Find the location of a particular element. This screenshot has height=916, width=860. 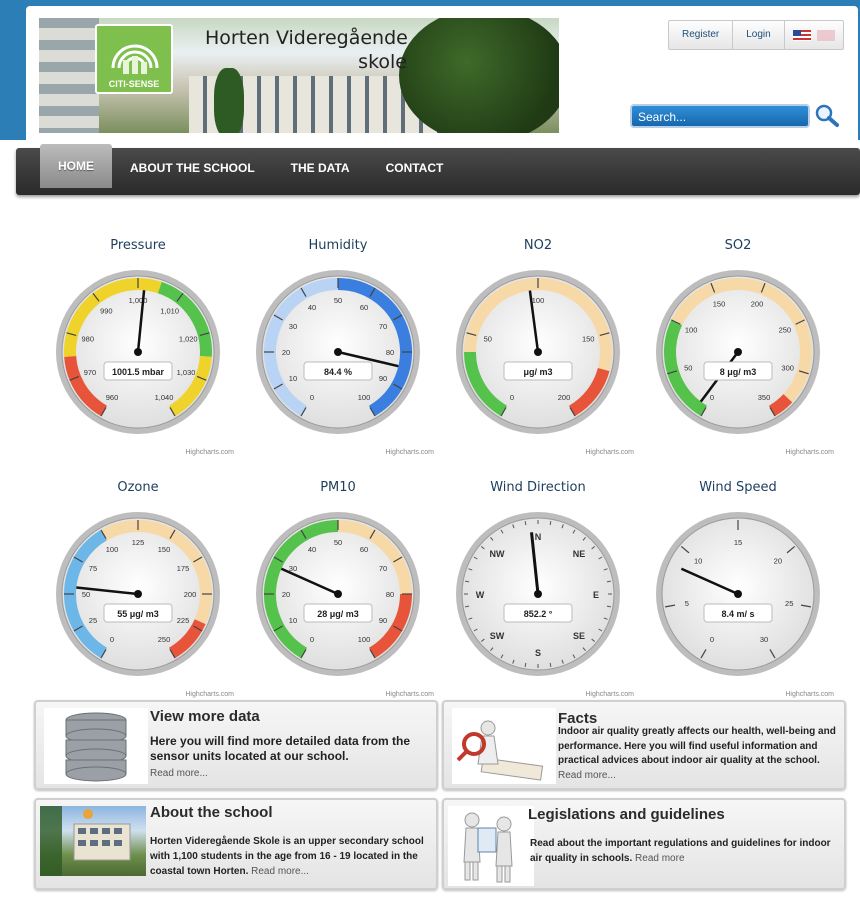

compass-label: NW is located at coordinates (496, 554).